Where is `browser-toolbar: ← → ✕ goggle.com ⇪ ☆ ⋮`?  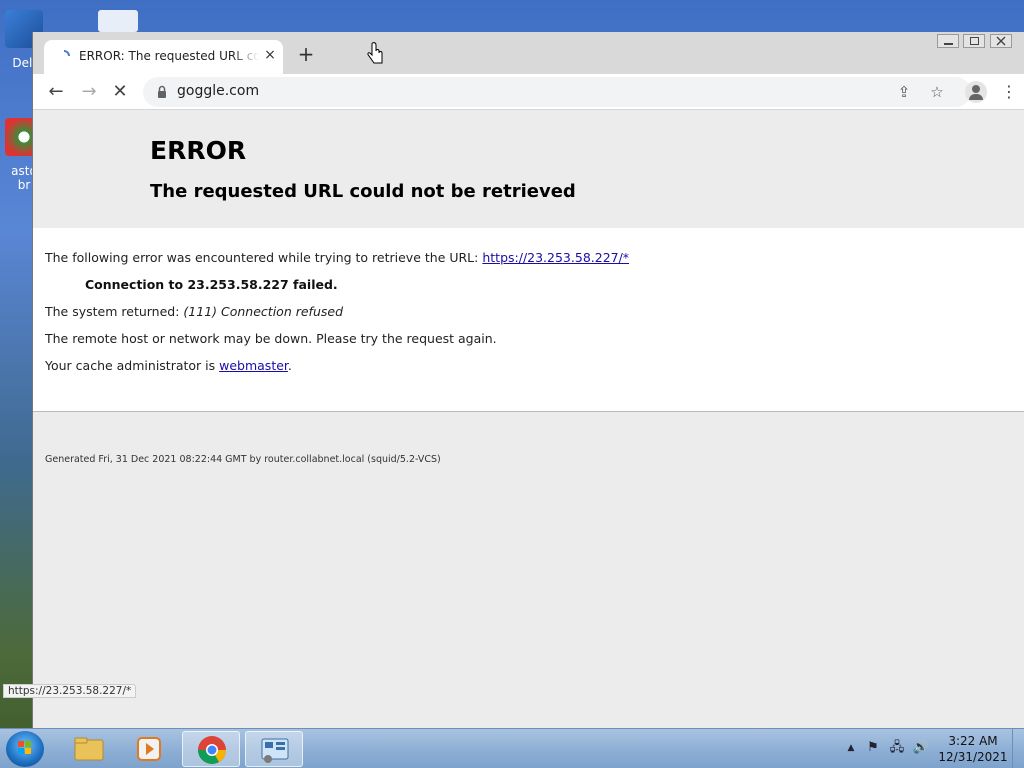 browser-toolbar: ← → ✕ goggle.com ⇪ ☆ ⋮ is located at coordinates (528, 92).